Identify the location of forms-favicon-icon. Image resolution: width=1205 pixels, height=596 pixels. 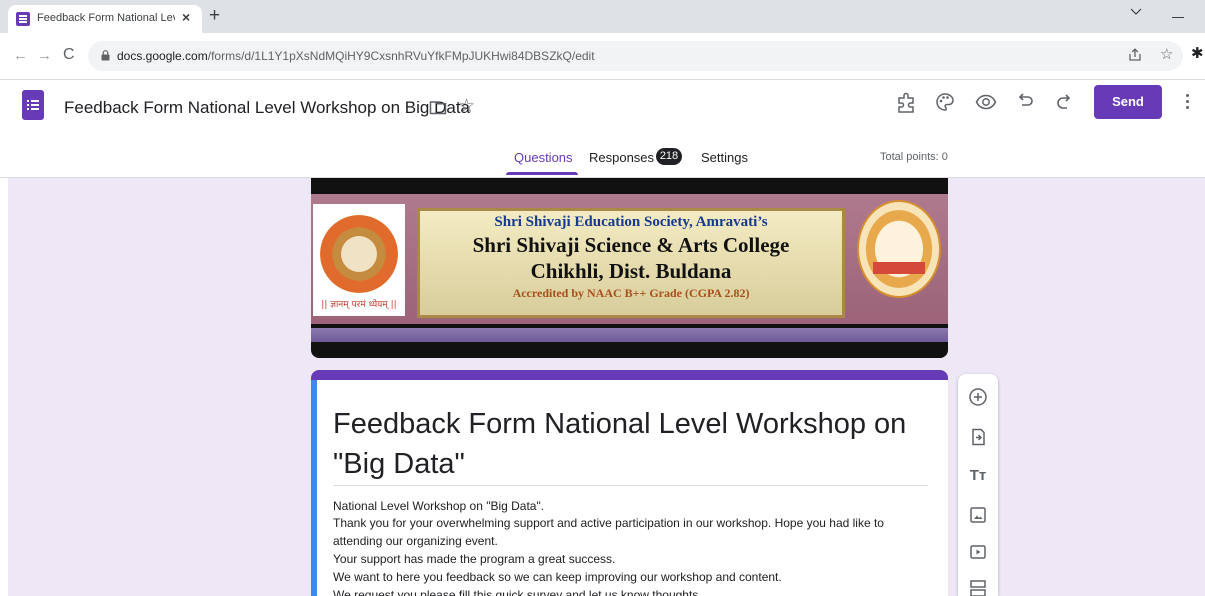
(23, 19).